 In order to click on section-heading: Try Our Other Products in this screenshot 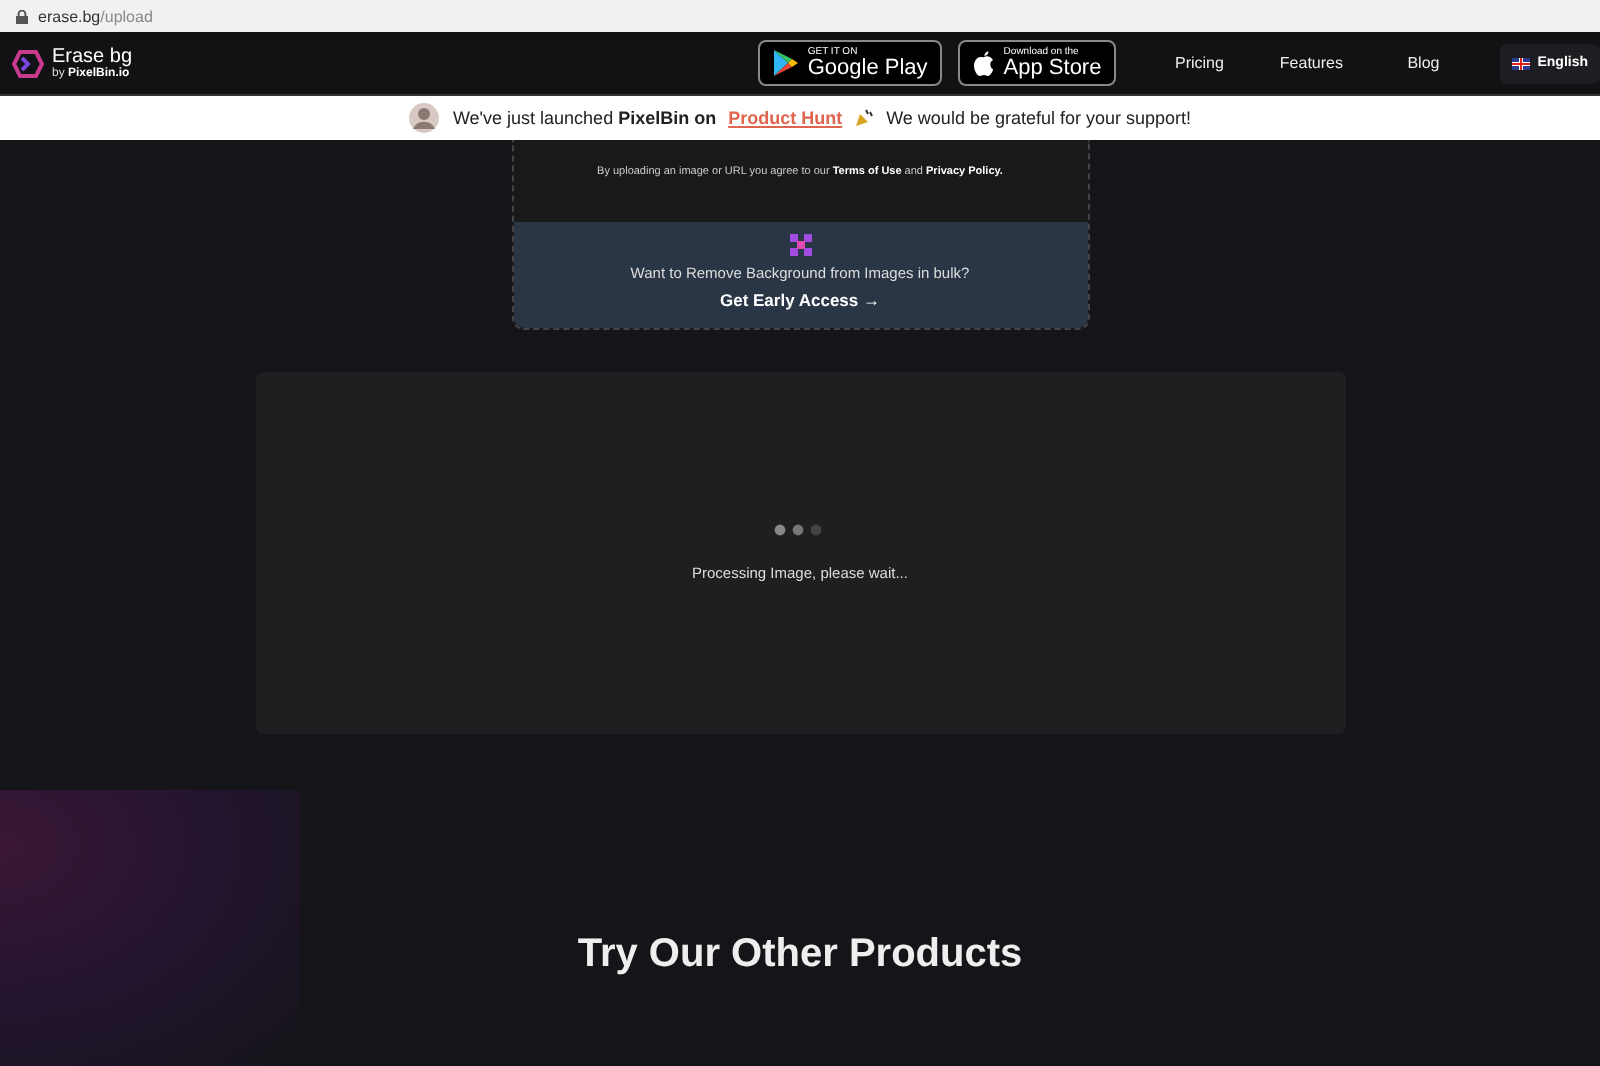, I will do `click(800, 955)`.